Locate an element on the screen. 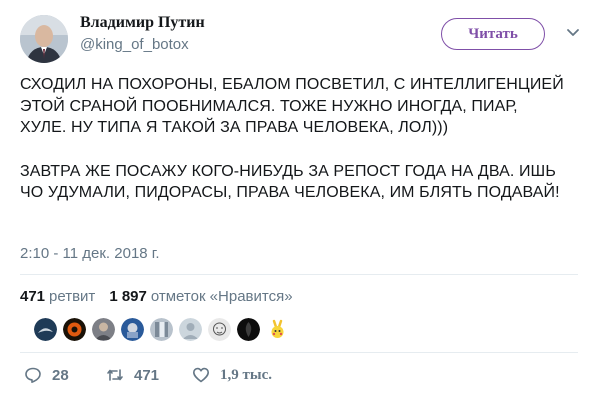 The height and width of the screenshot is (403, 598). tweet-timestamp: 2:10 - 11 дек. 2018 г. is located at coordinates (90, 253).